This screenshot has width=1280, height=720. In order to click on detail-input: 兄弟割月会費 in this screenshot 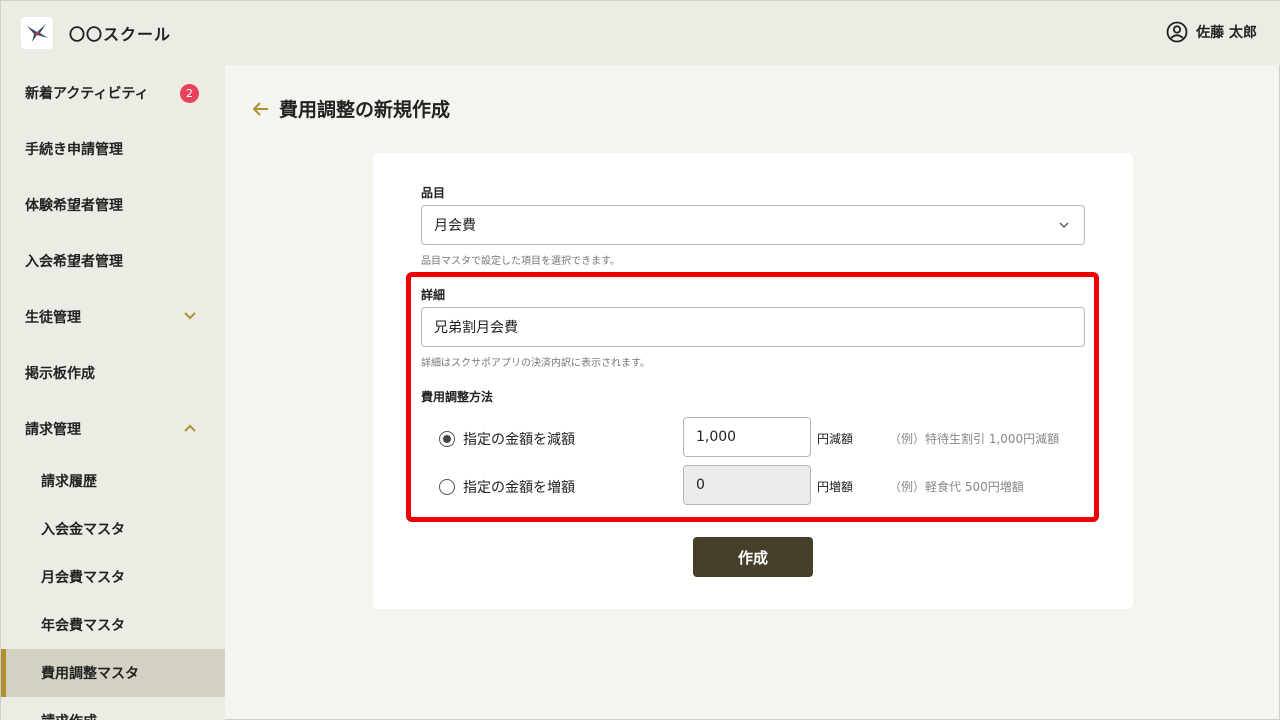, I will do `click(753, 327)`.